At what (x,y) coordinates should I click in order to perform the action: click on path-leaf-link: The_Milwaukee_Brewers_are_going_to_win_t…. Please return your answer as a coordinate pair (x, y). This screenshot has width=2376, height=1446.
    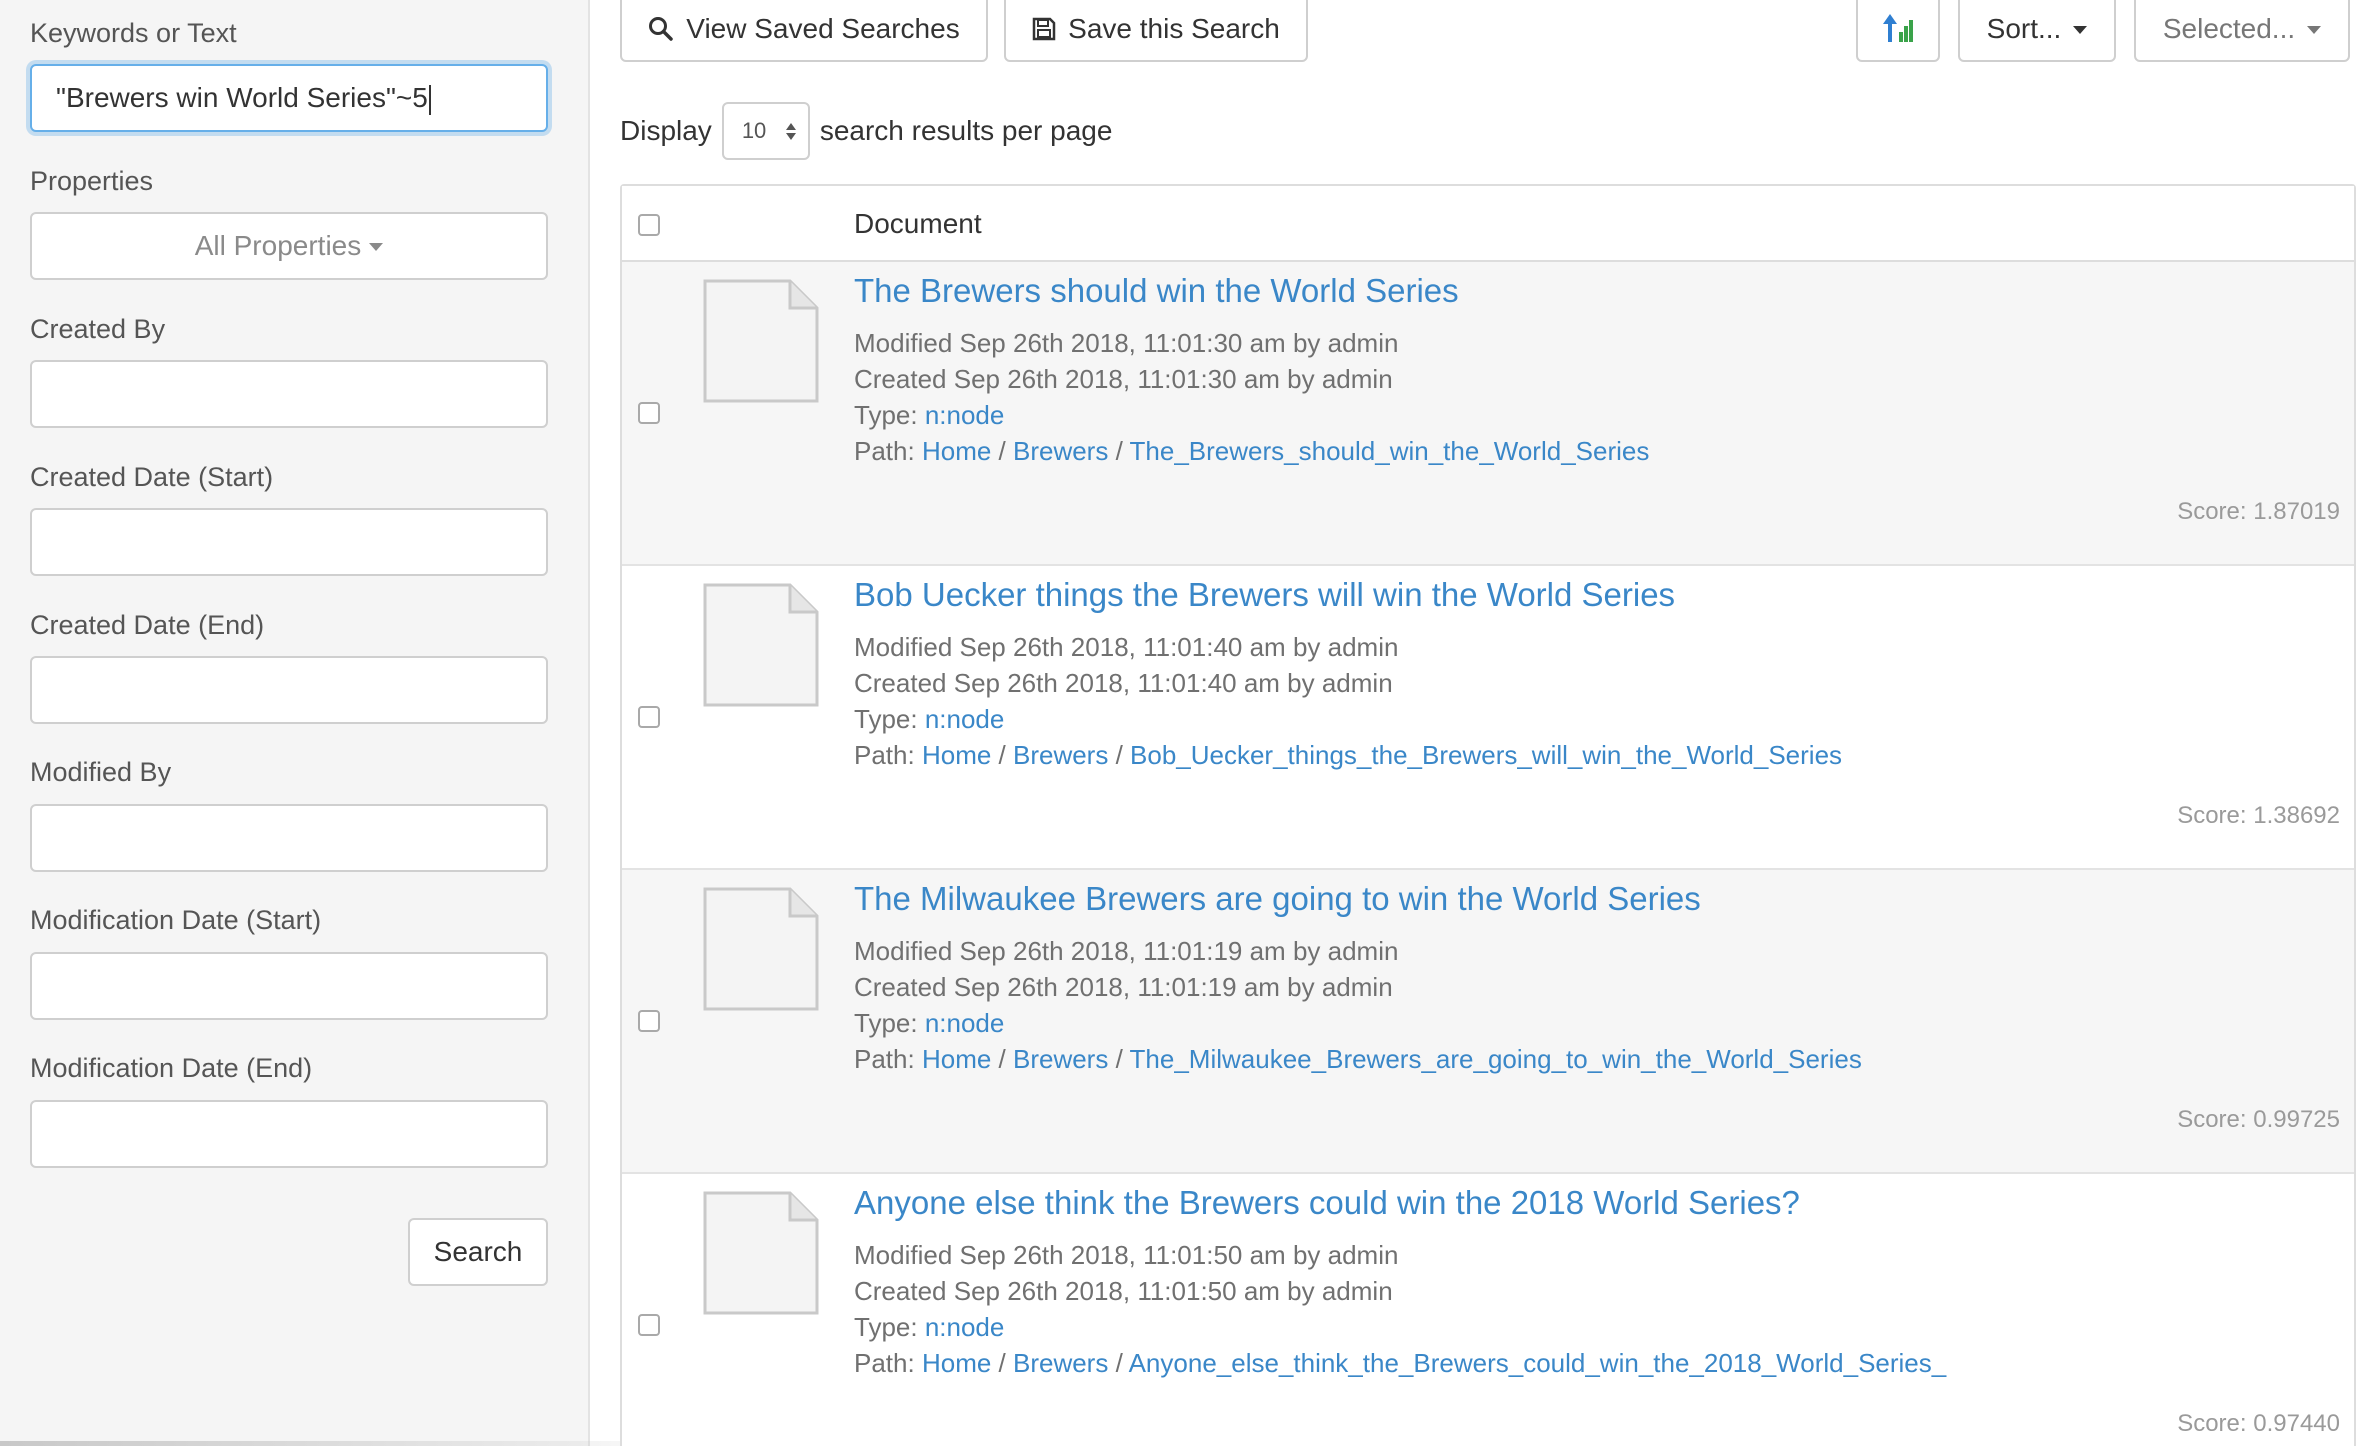
    Looking at the image, I should click on (1496, 1059).